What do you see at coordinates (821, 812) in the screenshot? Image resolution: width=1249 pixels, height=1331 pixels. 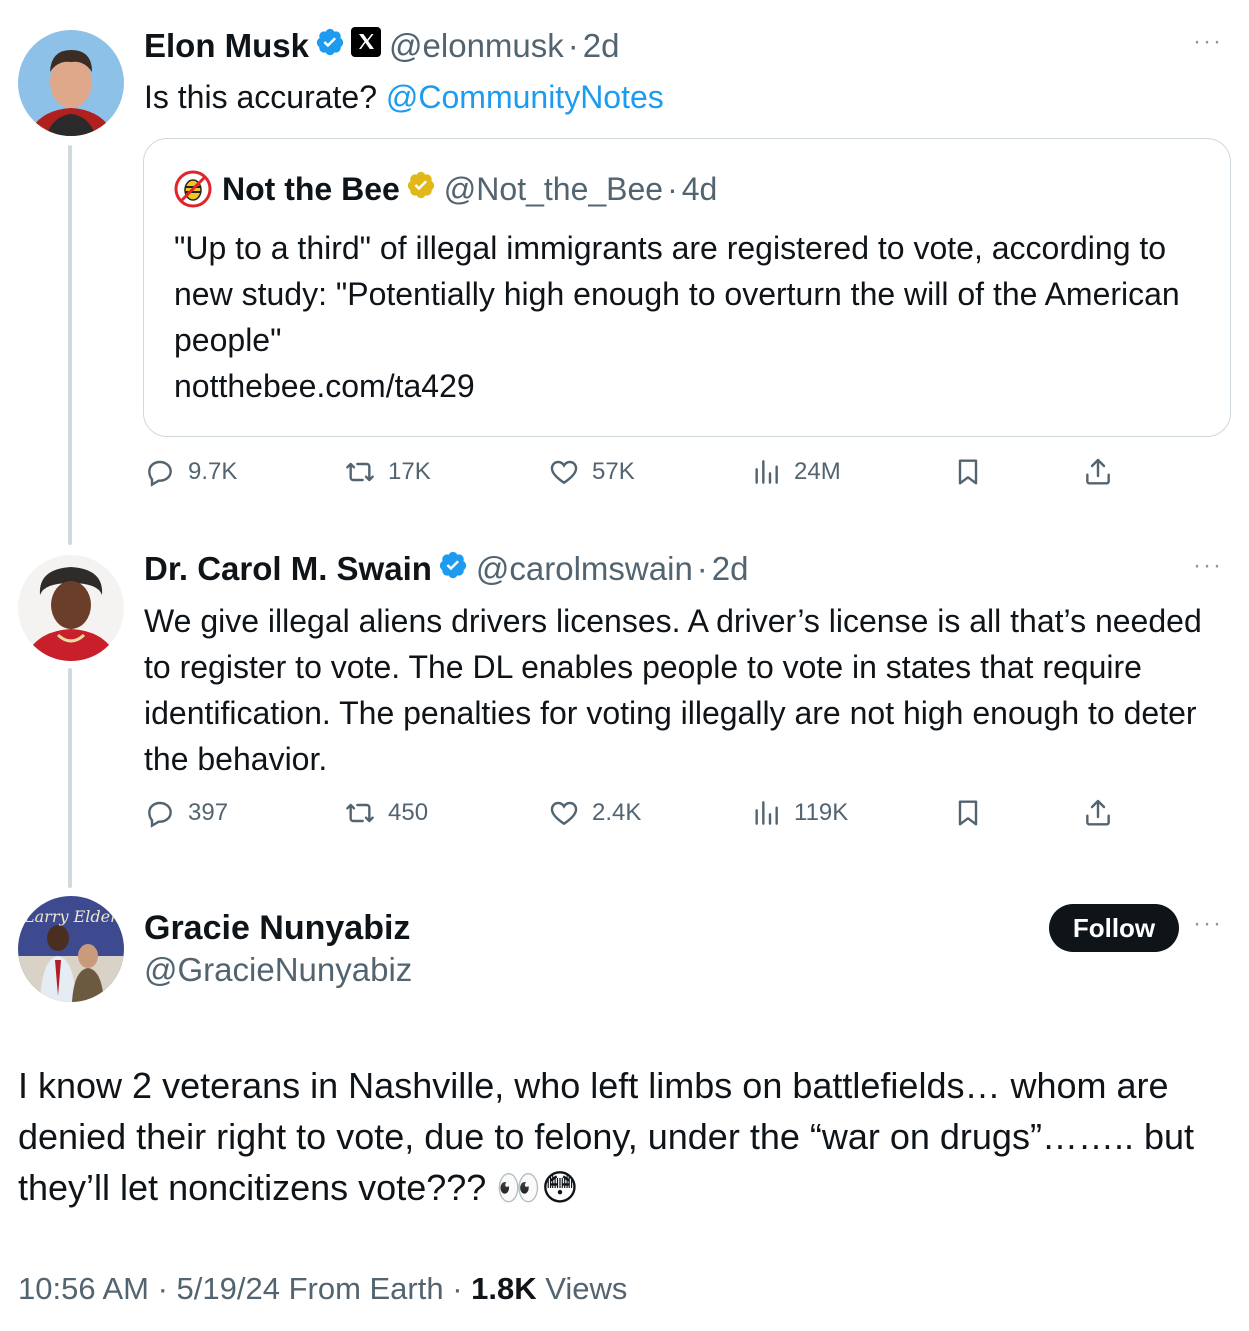 I see `views-count: 119K` at bounding box center [821, 812].